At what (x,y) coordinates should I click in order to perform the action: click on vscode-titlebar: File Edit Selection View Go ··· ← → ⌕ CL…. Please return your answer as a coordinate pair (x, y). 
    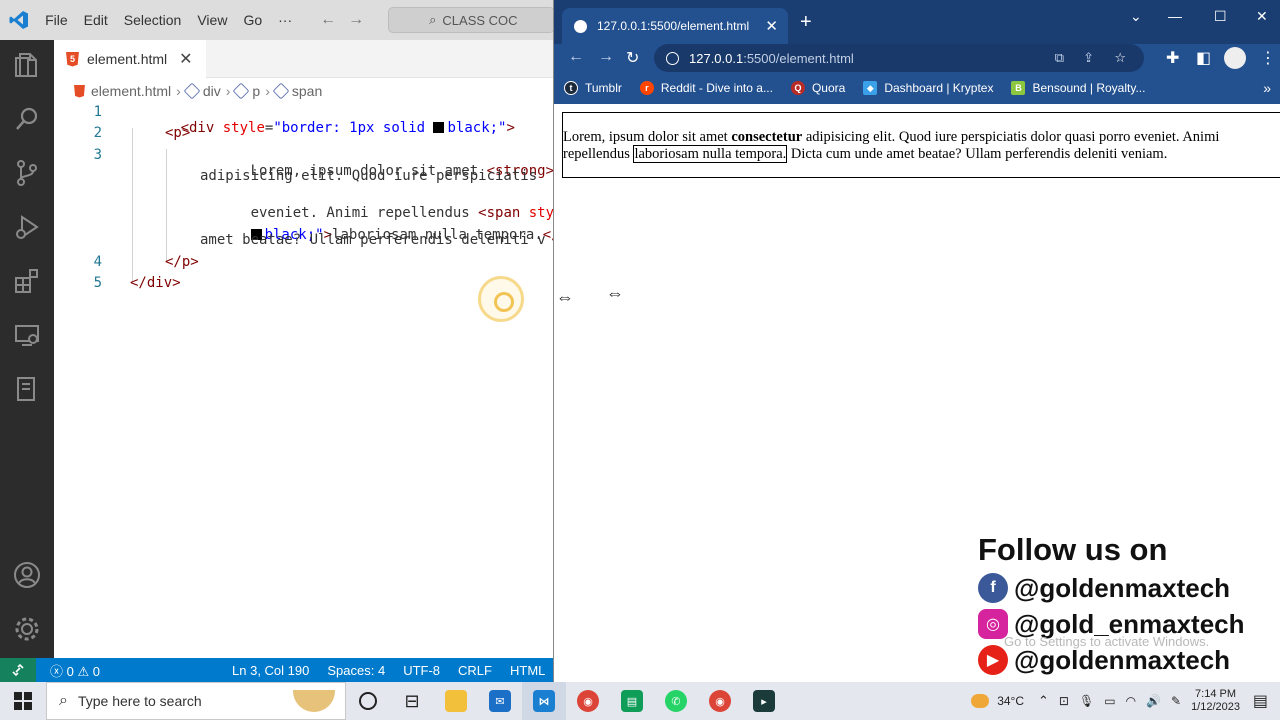
    Looking at the image, I should click on (277, 20).